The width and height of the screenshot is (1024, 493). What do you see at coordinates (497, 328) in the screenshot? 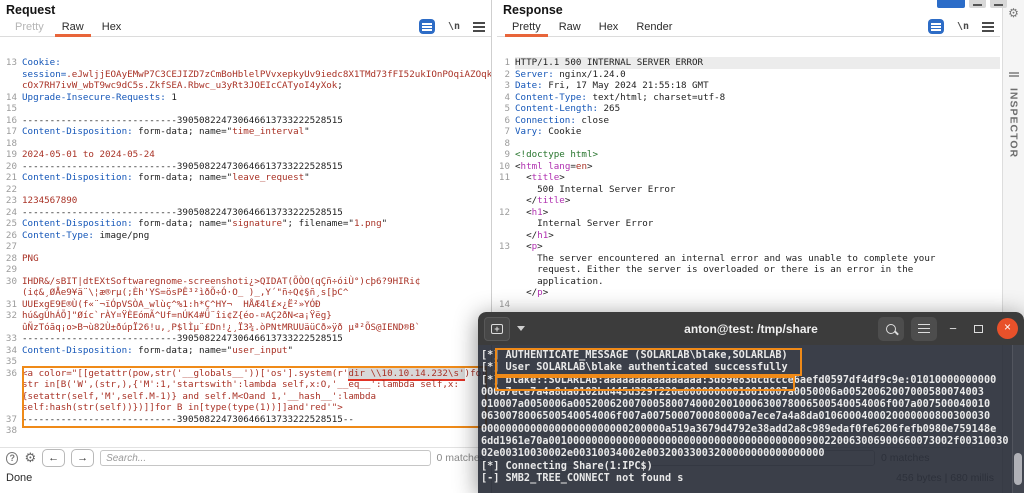
I see `terminal-new-tab-button: +` at bounding box center [497, 328].